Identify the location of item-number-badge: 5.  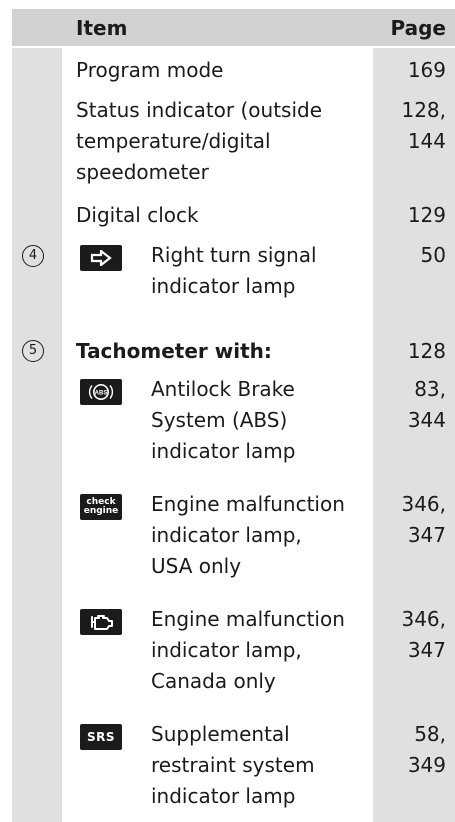
(33, 351).